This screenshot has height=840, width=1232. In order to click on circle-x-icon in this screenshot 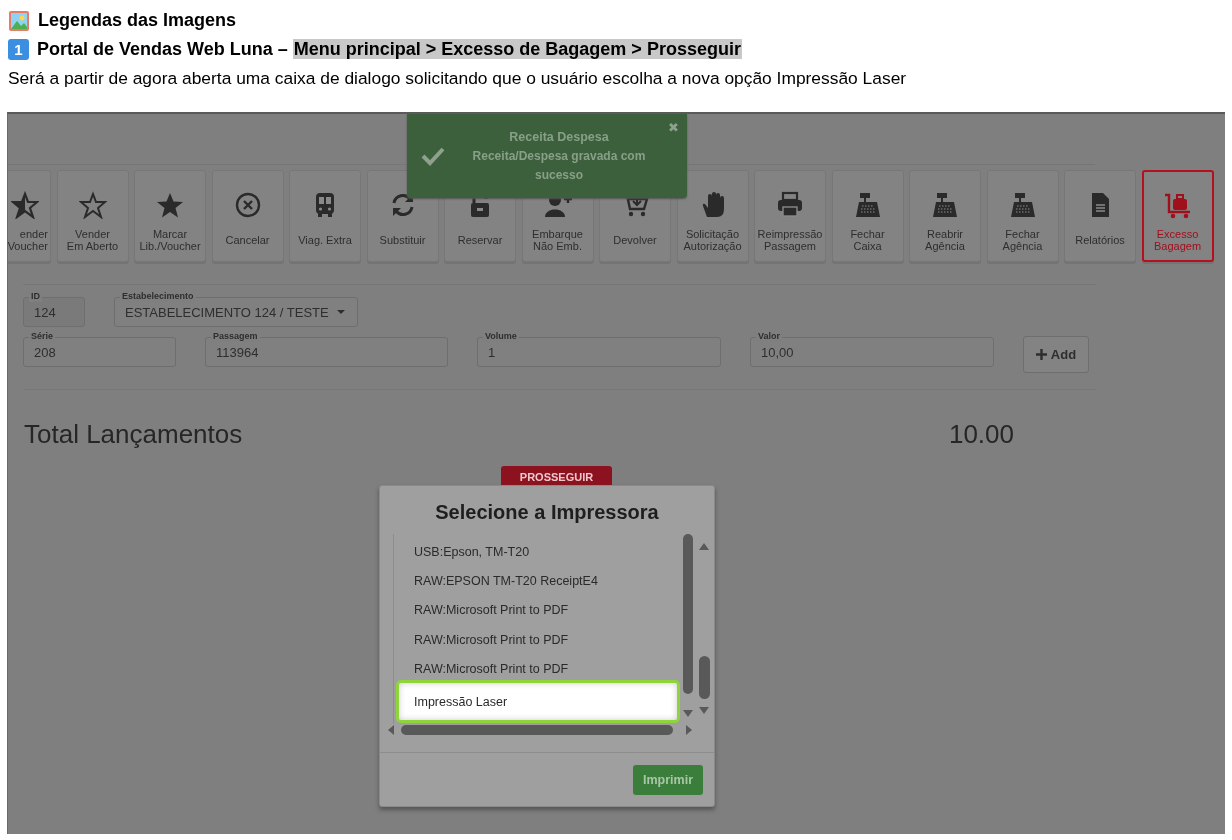, I will do `click(247, 205)`.